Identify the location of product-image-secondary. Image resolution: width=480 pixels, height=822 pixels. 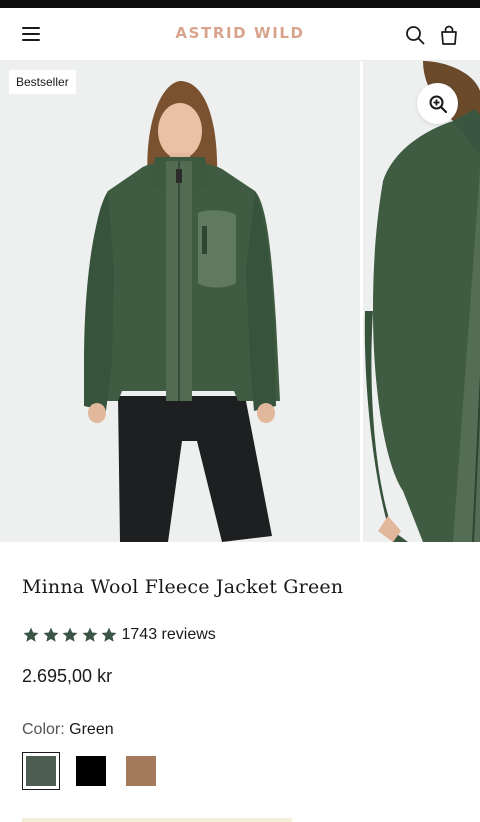
(421, 301).